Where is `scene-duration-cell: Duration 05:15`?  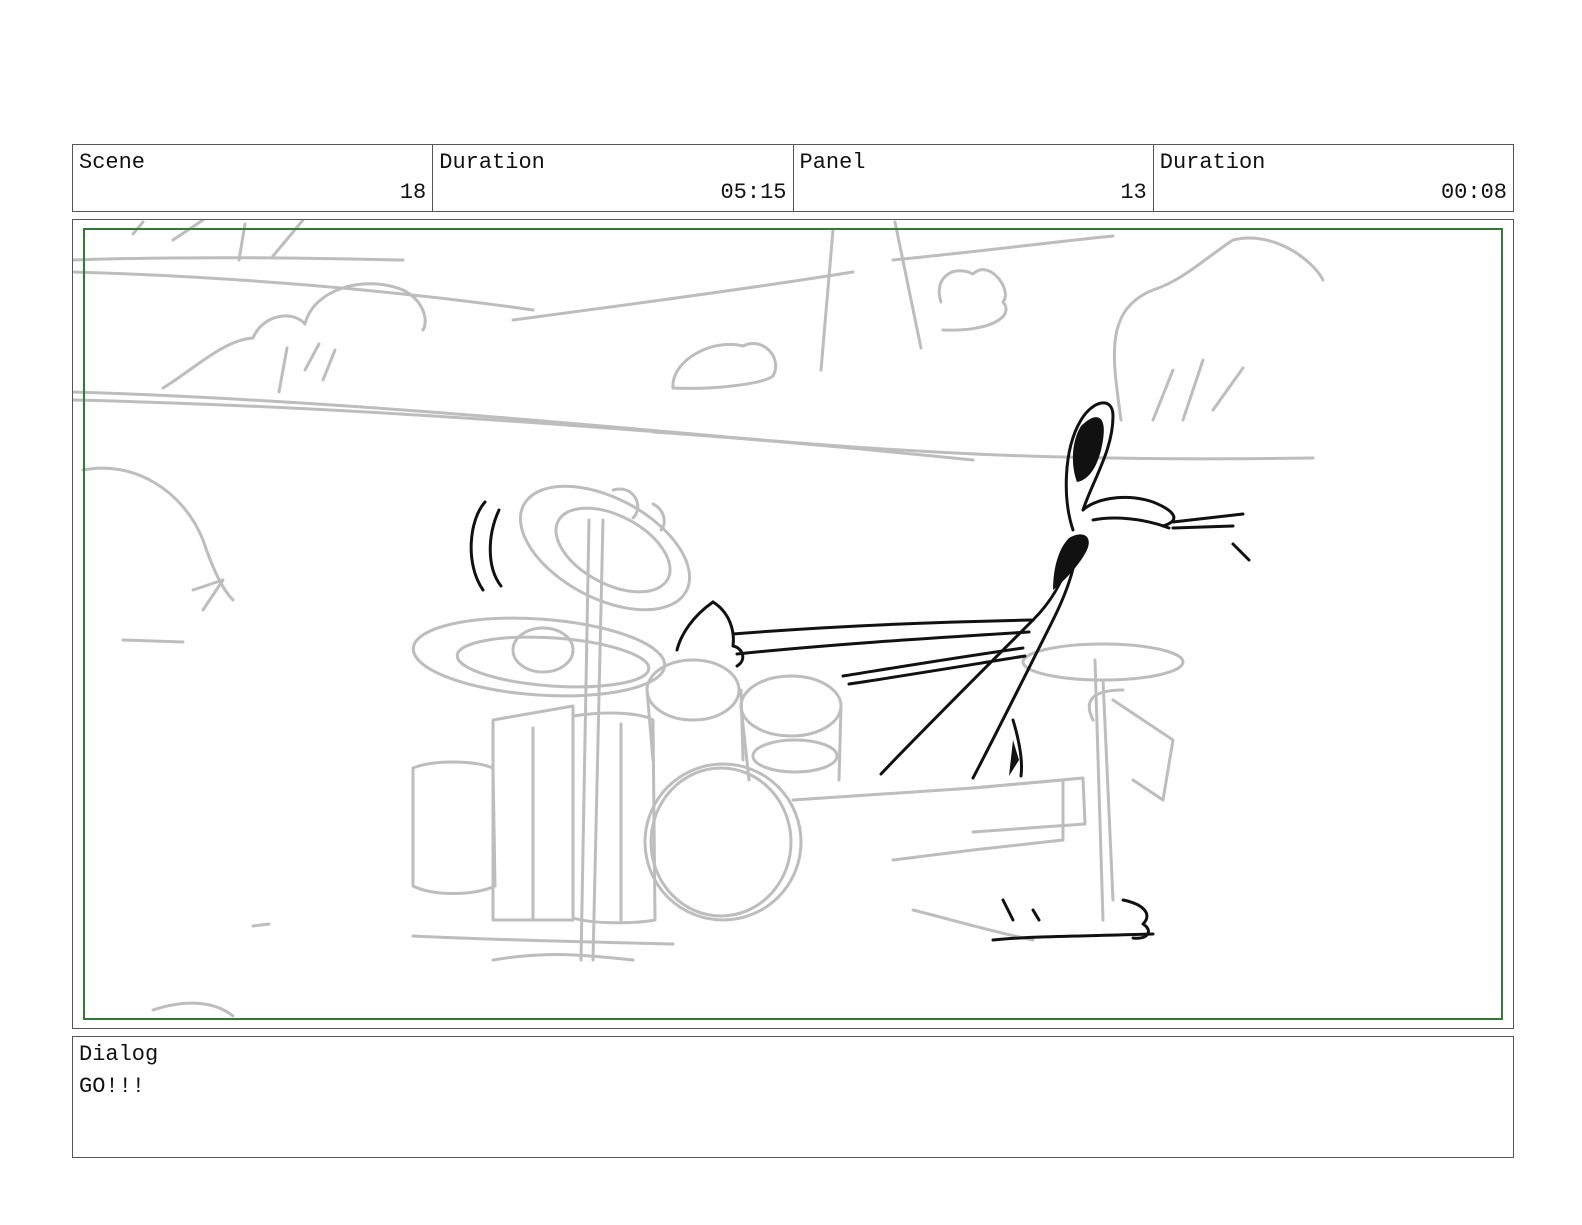 scene-duration-cell: Duration 05:15 is located at coordinates (613, 178).